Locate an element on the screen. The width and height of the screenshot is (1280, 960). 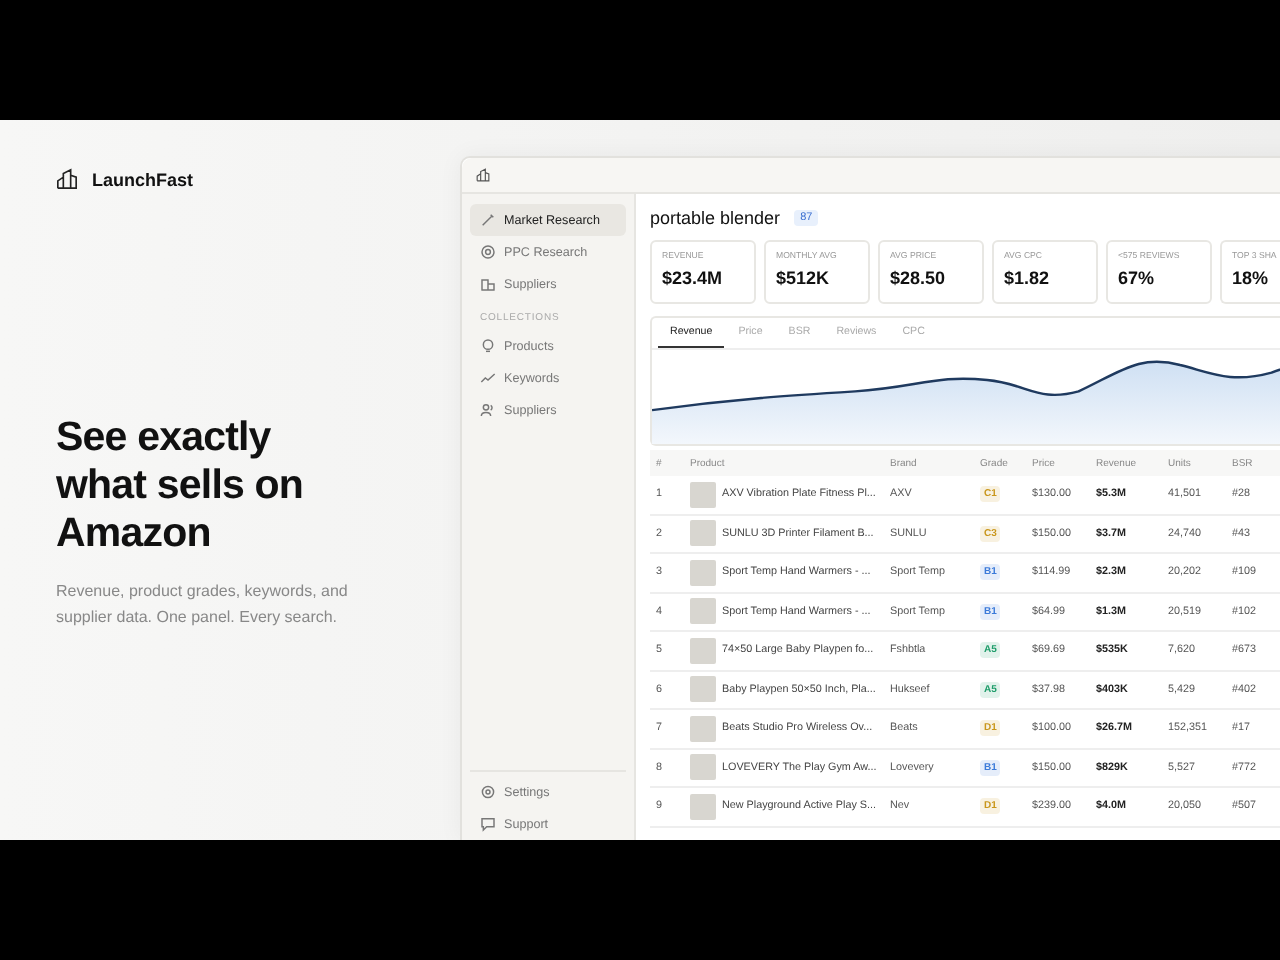
headline: See exactly what sells on Amazon is located at coordinates (181, 486).